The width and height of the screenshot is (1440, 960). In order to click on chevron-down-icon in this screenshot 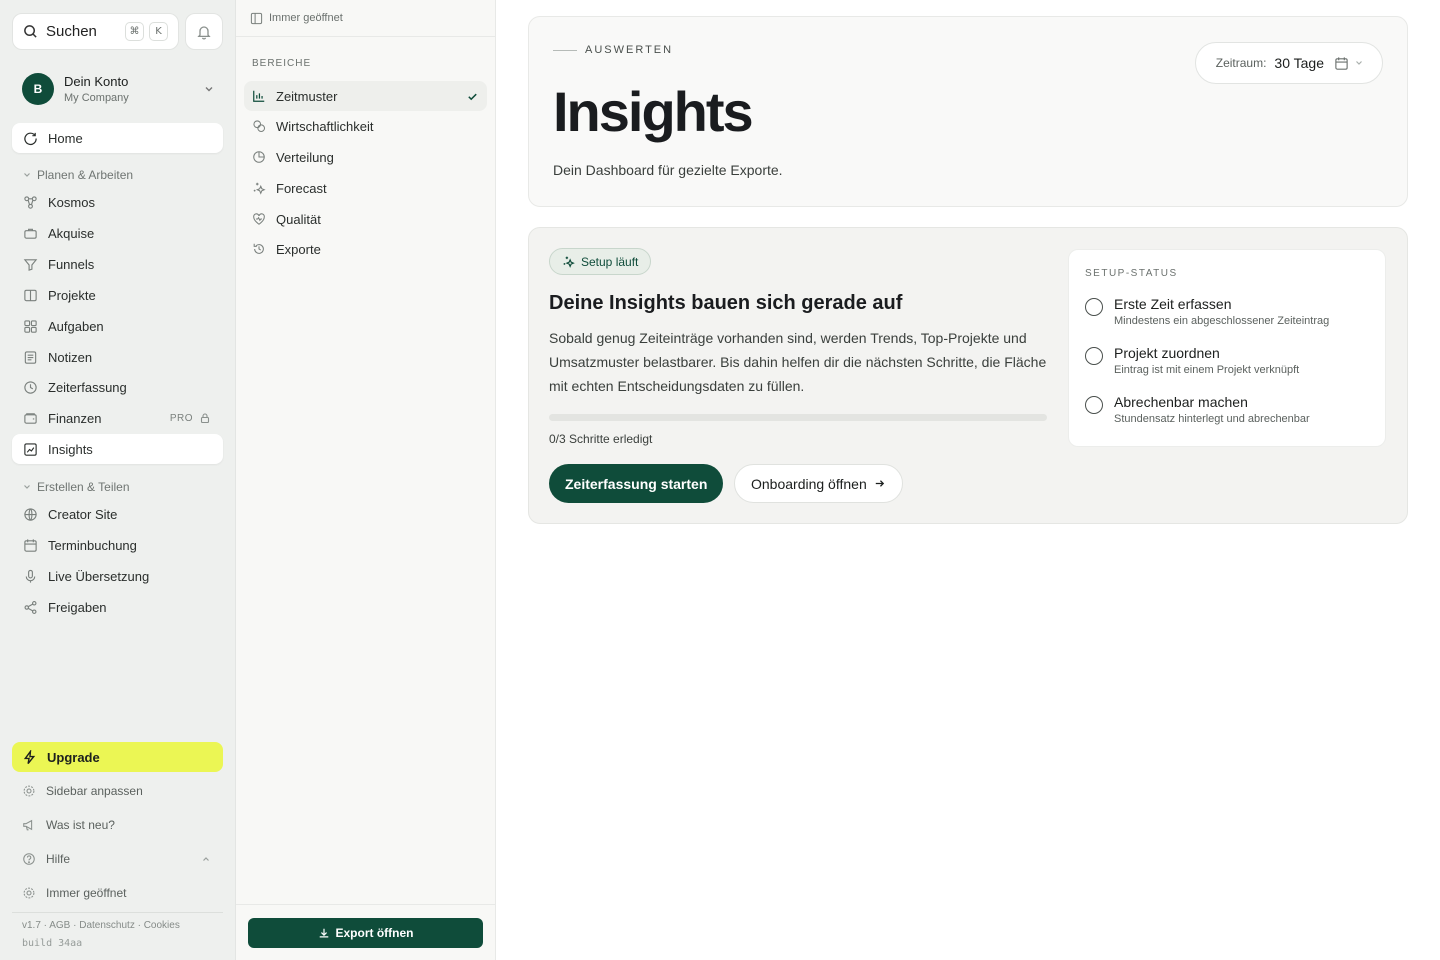, I will do `click(27, 487)`.